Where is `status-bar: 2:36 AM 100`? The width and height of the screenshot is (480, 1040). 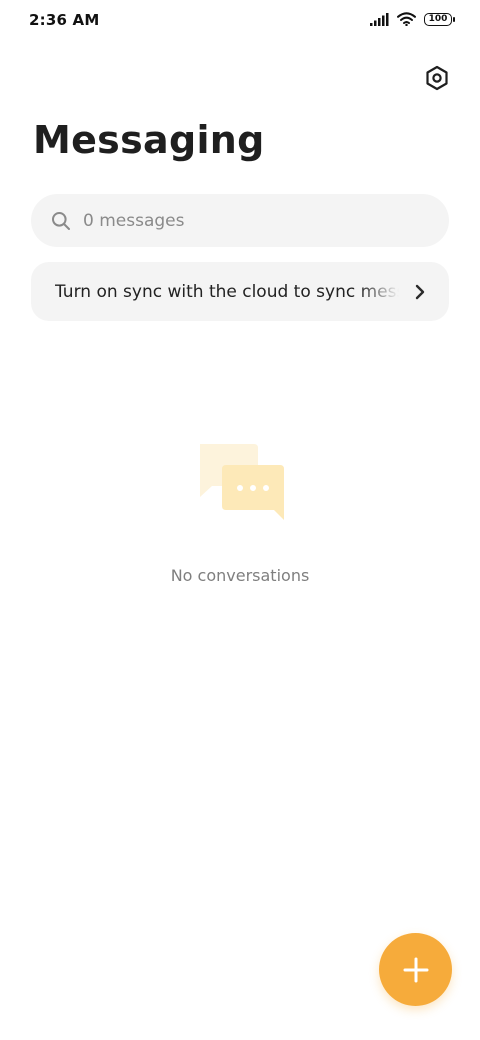 status-bar: 2:36 AM 100 is located at coordinates (240, 20).